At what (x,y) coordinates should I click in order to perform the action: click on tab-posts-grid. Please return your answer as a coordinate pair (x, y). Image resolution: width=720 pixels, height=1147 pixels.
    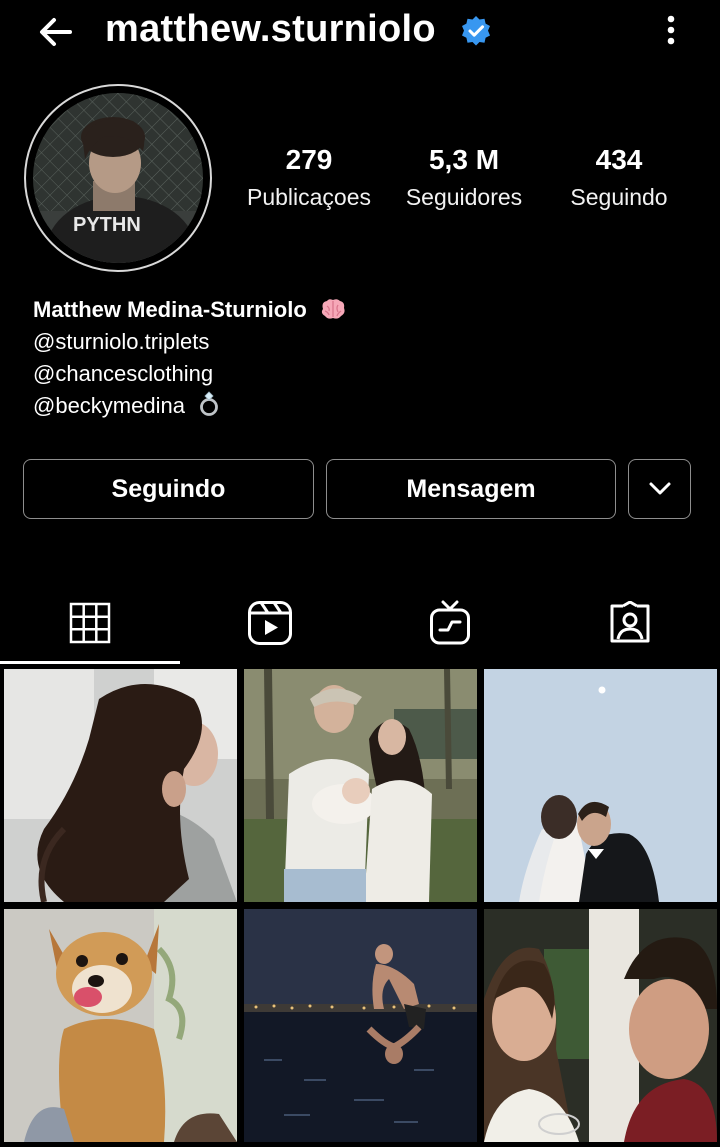
    Looking at the image, I should click on (90, 623).